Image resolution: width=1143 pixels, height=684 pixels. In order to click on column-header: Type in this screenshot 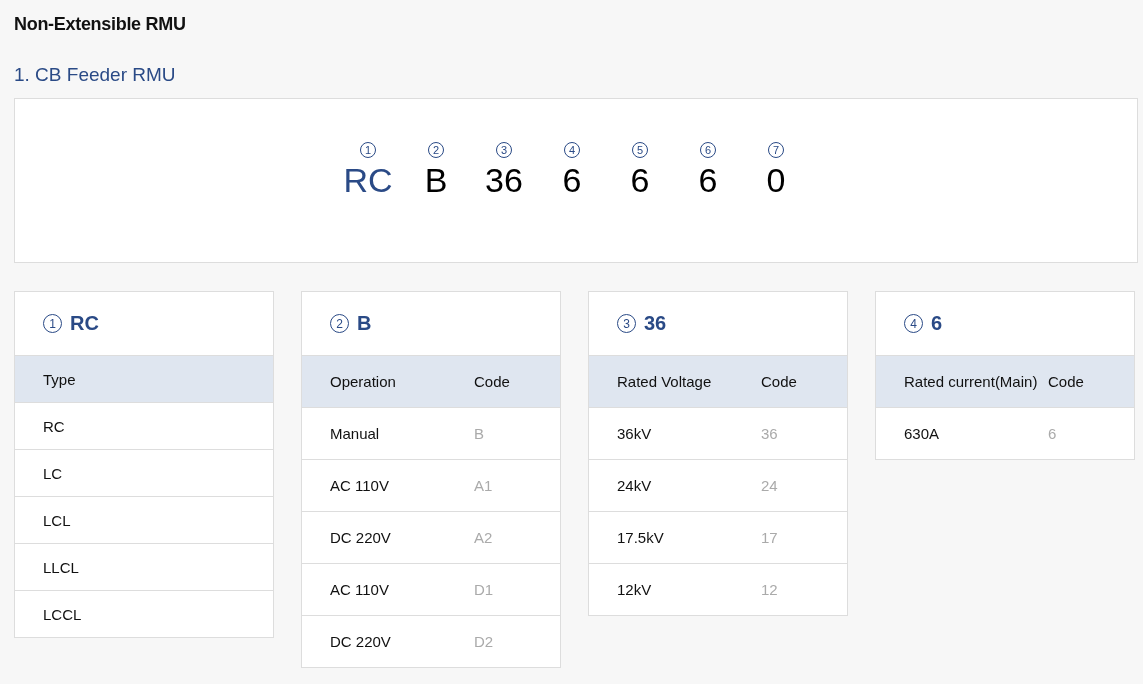, I will do `click(59, 379)`.